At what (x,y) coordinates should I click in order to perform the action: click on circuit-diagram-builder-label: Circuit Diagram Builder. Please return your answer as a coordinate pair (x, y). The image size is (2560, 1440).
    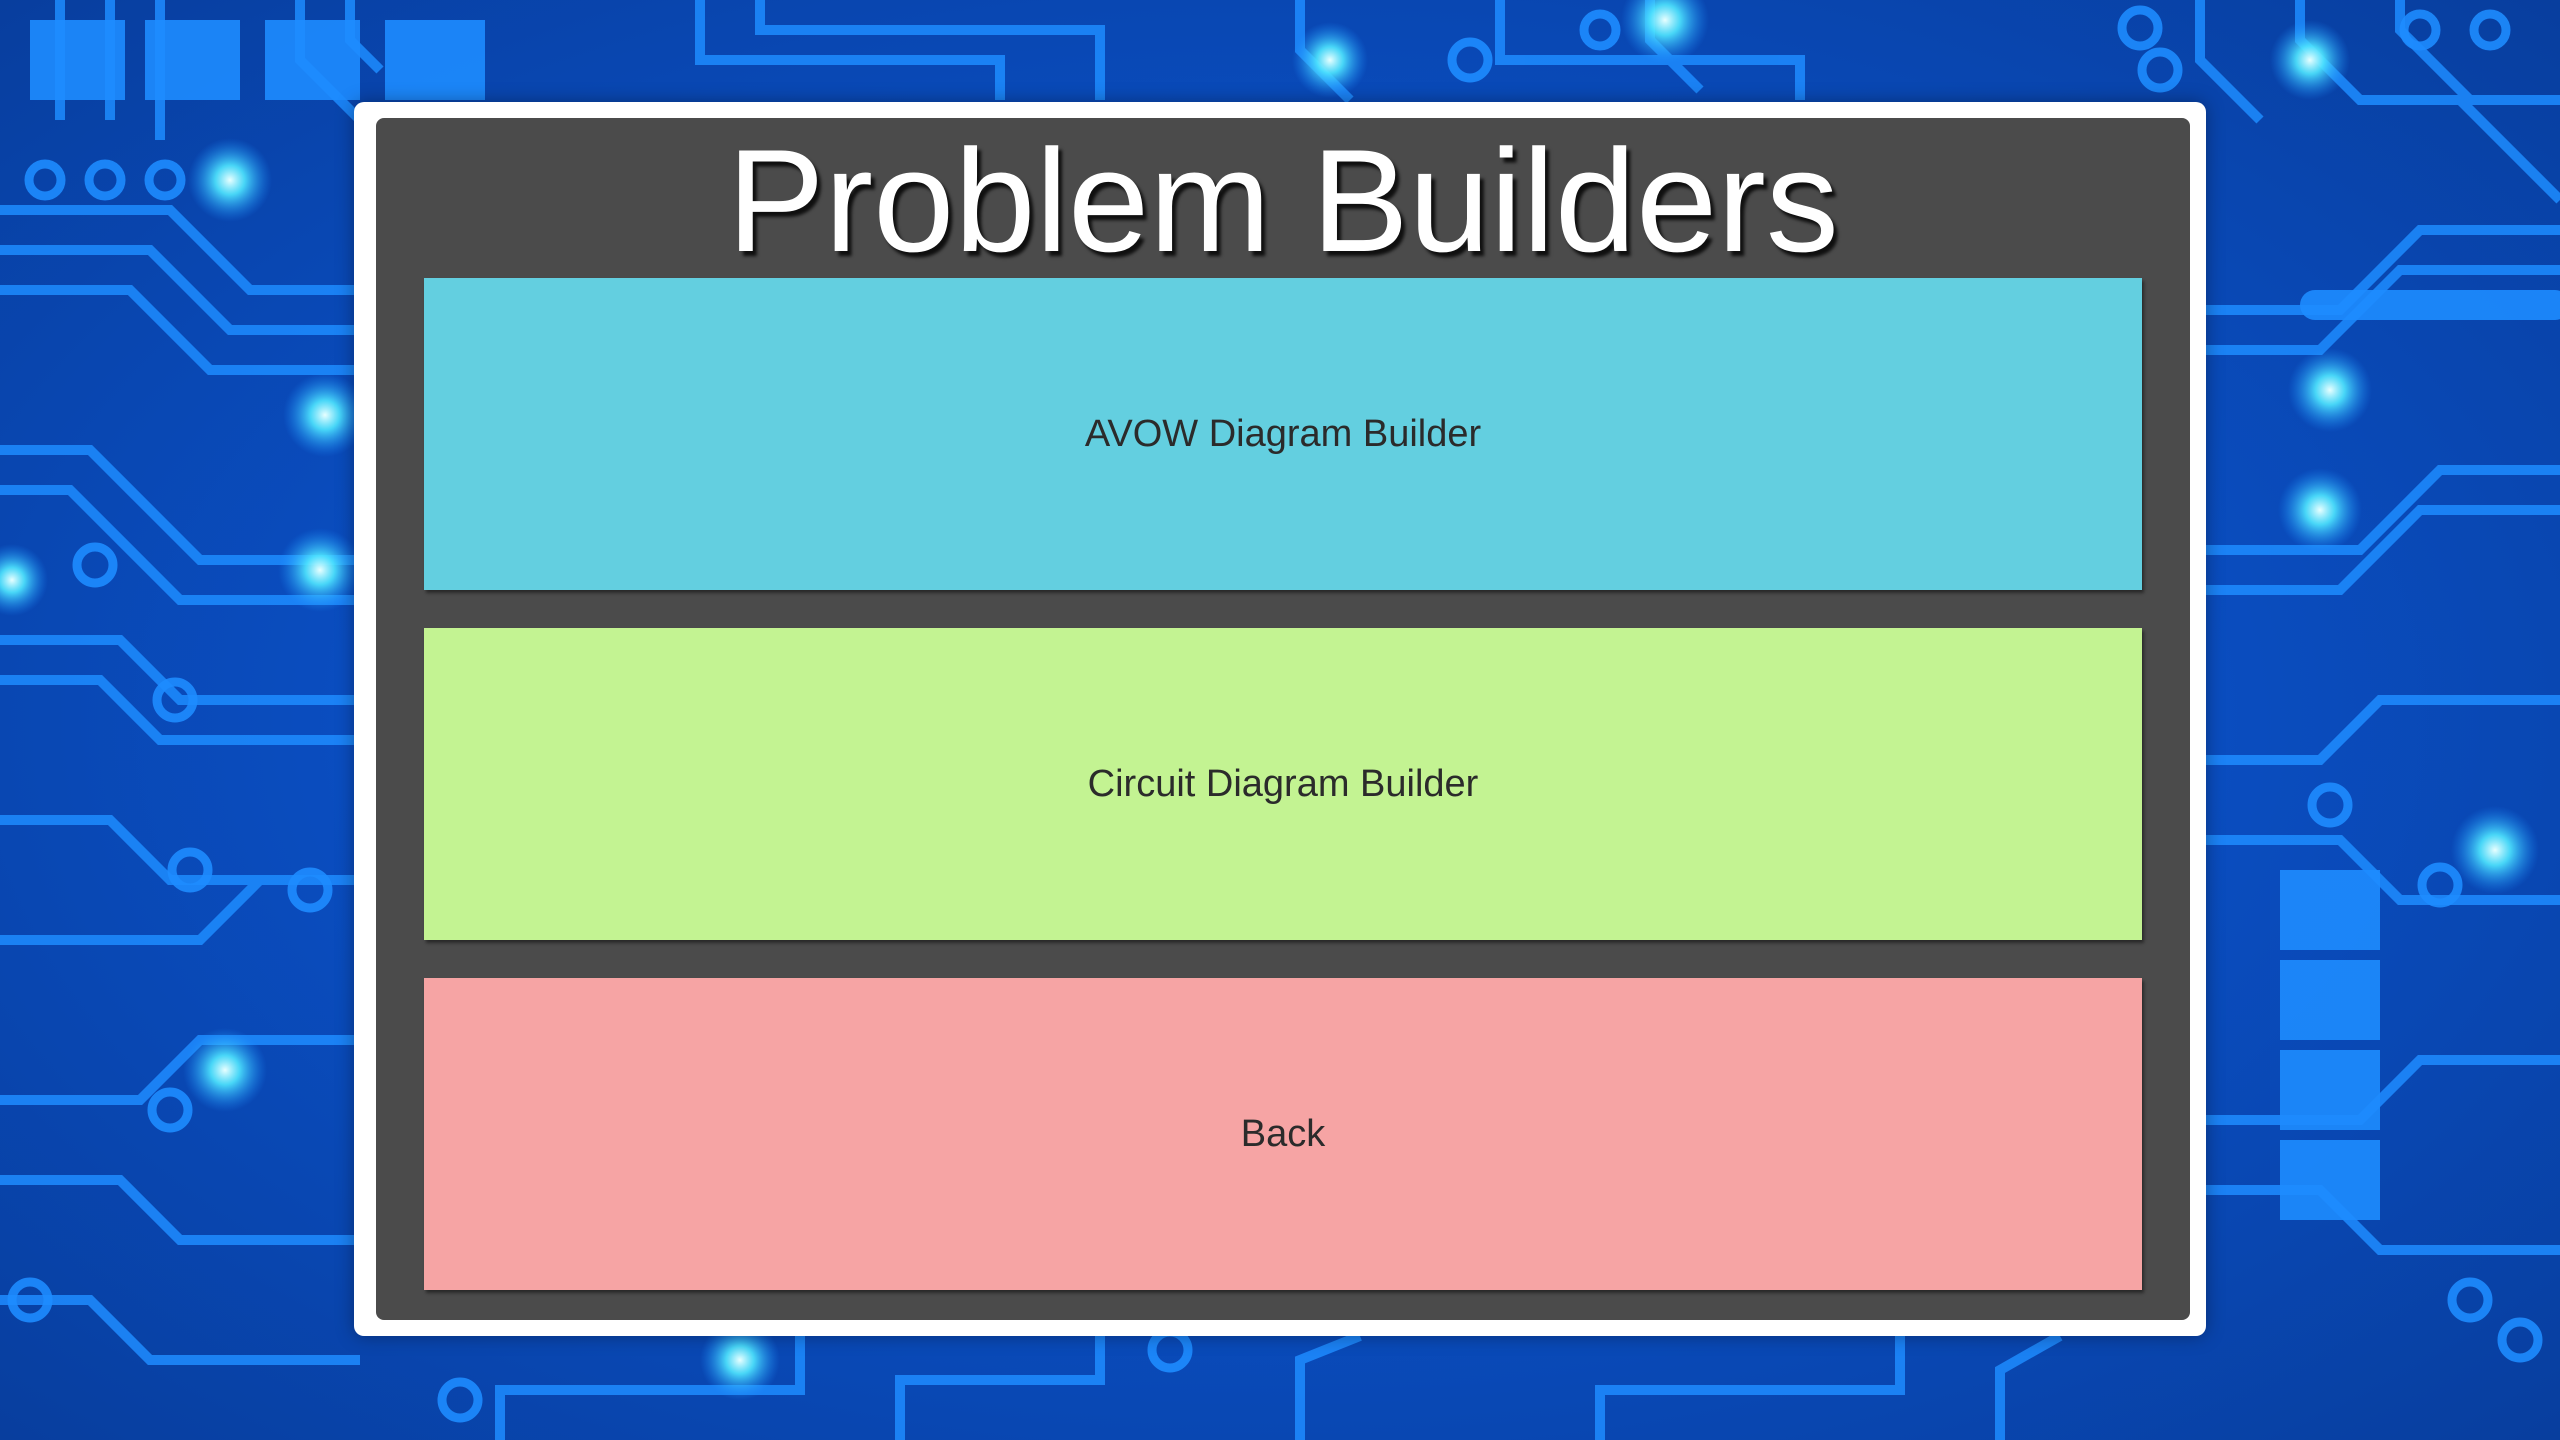
    Looking at the image, I should click on (1283, 783).